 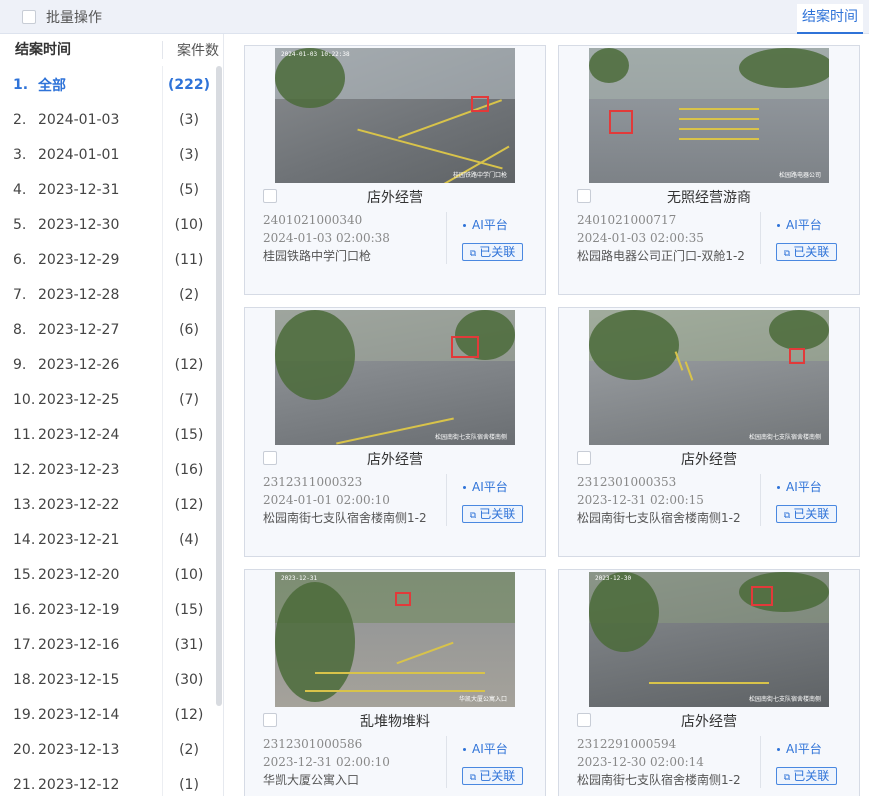 What do you see at coordinates (79, 714) in the screenshot?
I see `date-item-label: 2023-12-14` at bounding box center [79, 714].